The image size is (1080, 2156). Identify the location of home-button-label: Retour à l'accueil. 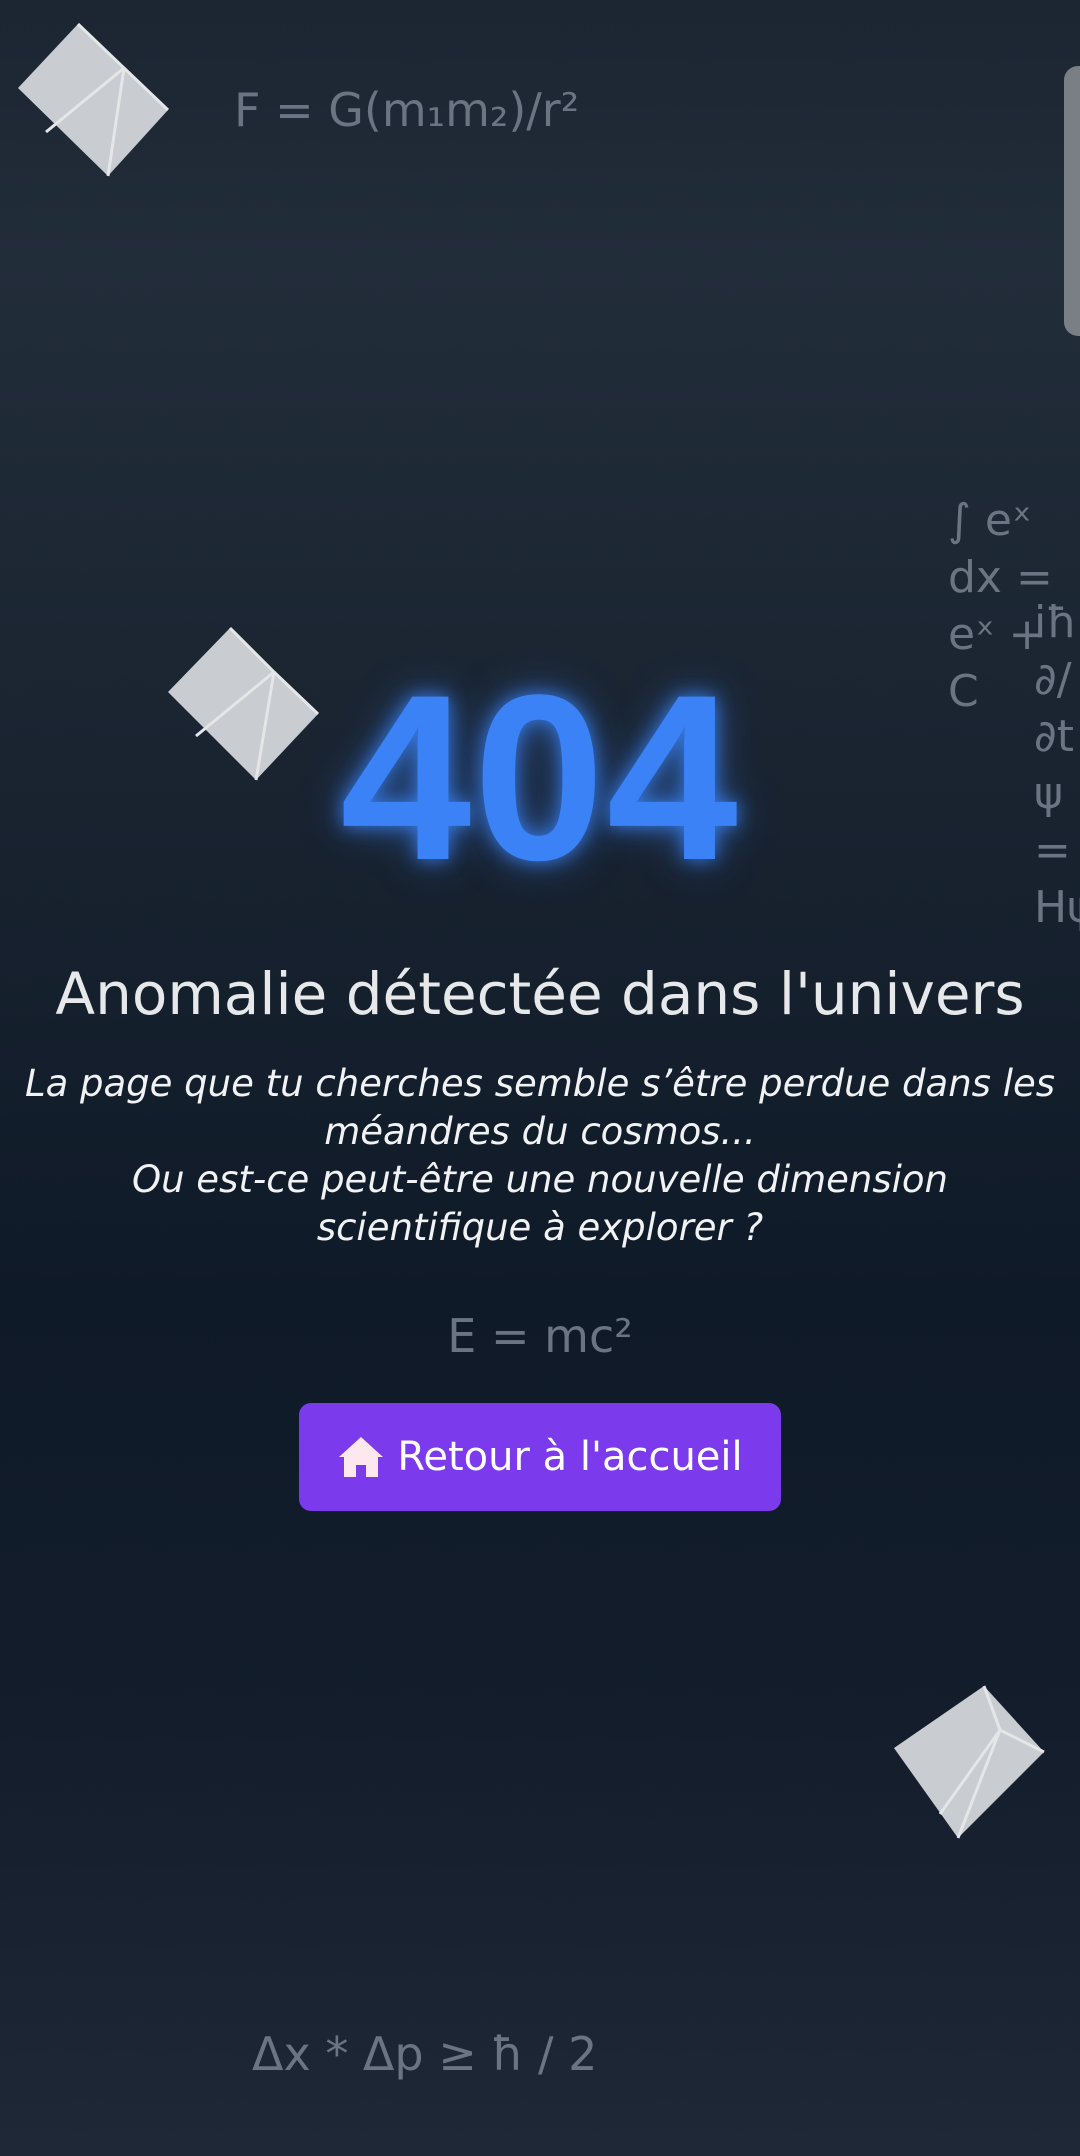
(570, 1457).